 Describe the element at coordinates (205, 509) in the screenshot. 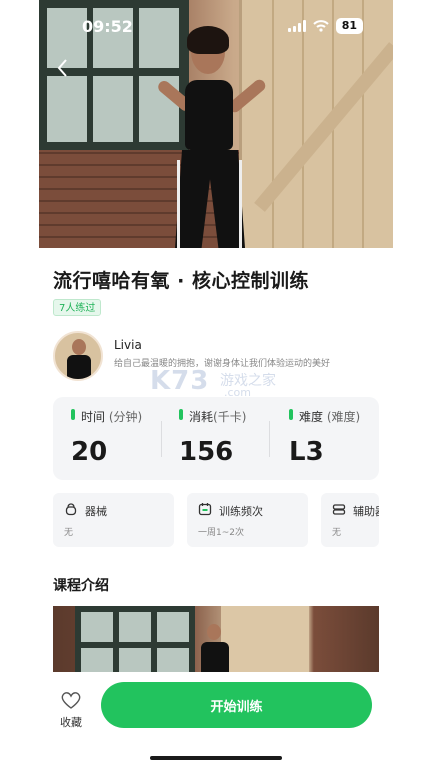

I see `calendar-icon` at that location.